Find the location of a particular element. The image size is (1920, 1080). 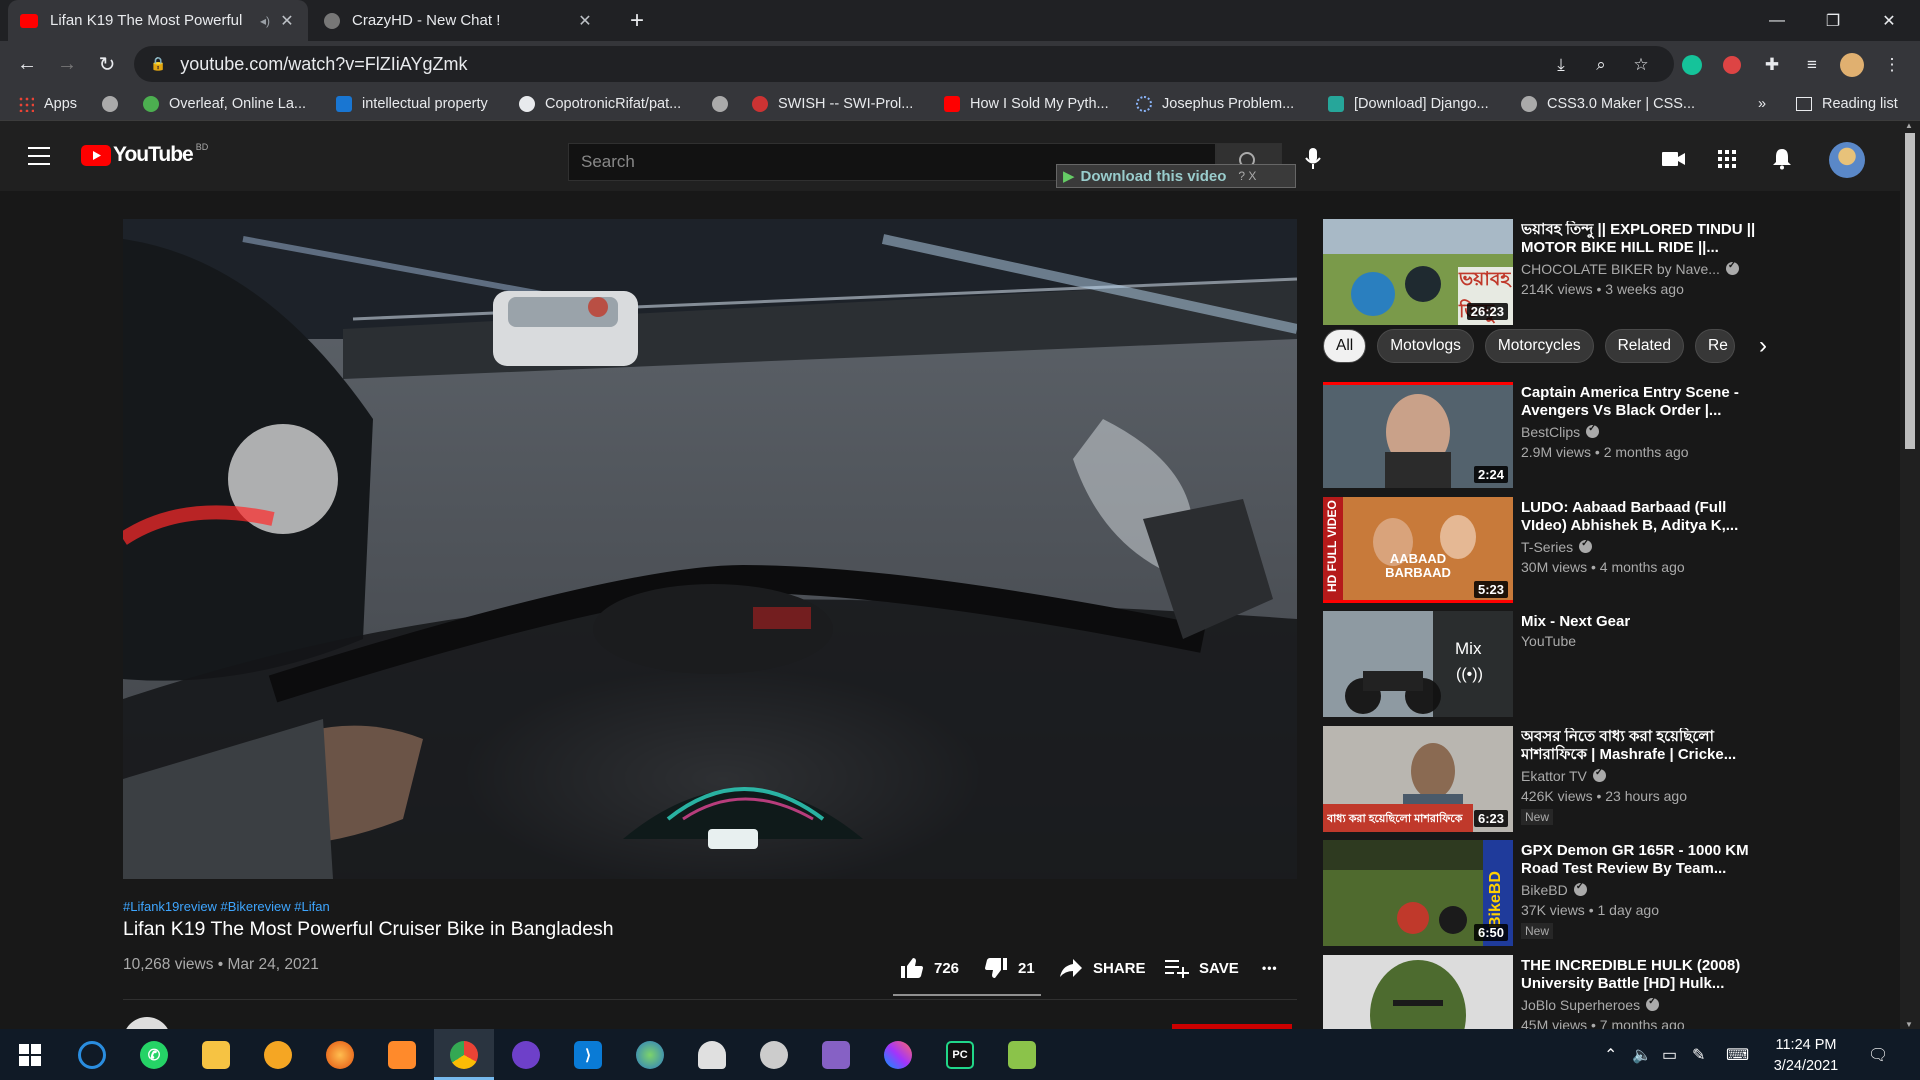

menu-kebab-icon: ⋮ is located at coordinates (1892, 65).